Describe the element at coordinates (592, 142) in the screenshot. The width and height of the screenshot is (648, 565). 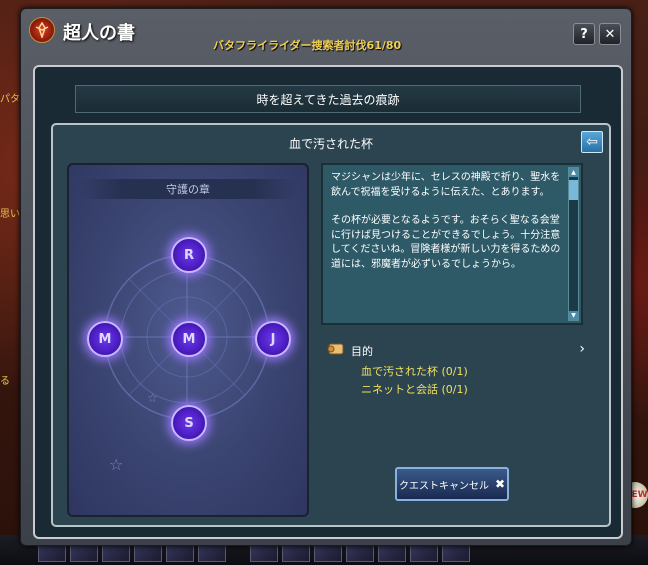
I see `back-arrow-icon: ⇦` at that location.